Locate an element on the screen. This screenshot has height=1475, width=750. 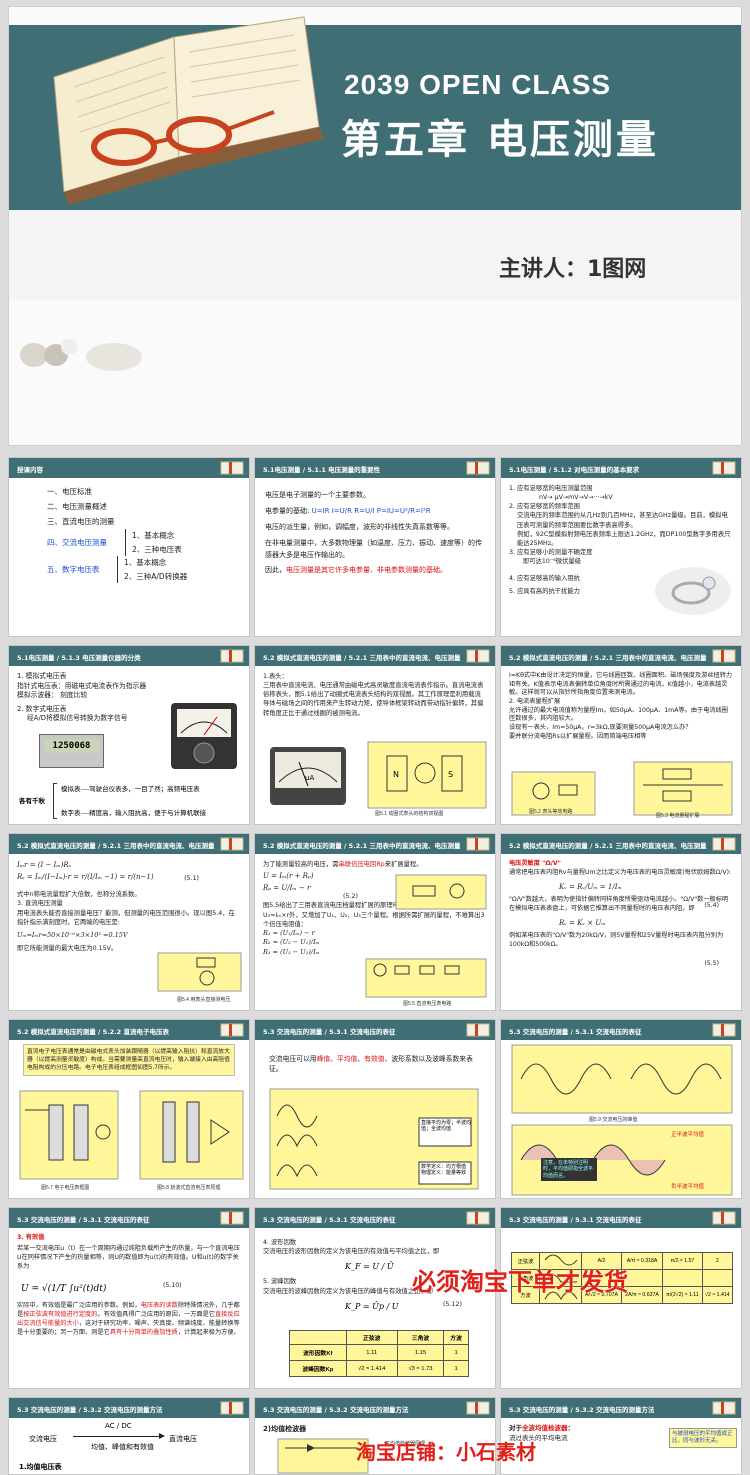
s8-p1b: 串联倍压电阻Rp is located at coordinates (361, 864).